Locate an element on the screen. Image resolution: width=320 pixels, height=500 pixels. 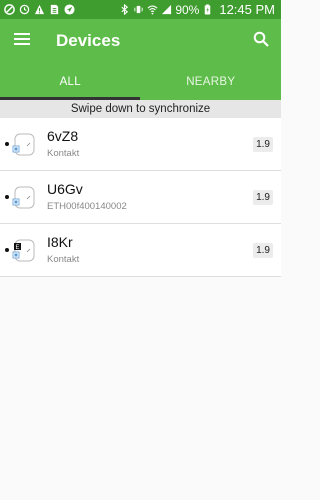
status-bar: 90% 12:45 PM is located at coordinates (140, 9).